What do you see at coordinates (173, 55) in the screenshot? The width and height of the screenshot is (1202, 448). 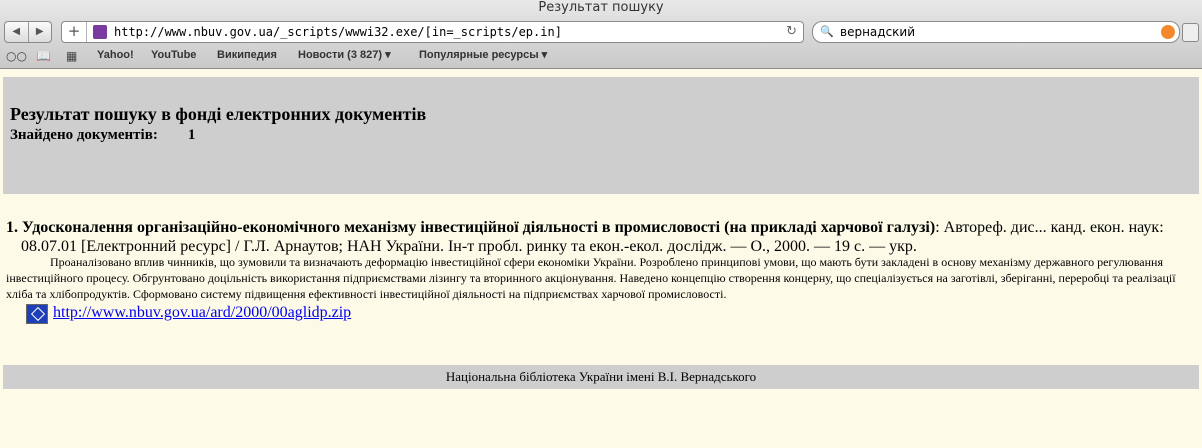 I see `bookmark-youtube: YouTube` at bounding box center [173, 55].